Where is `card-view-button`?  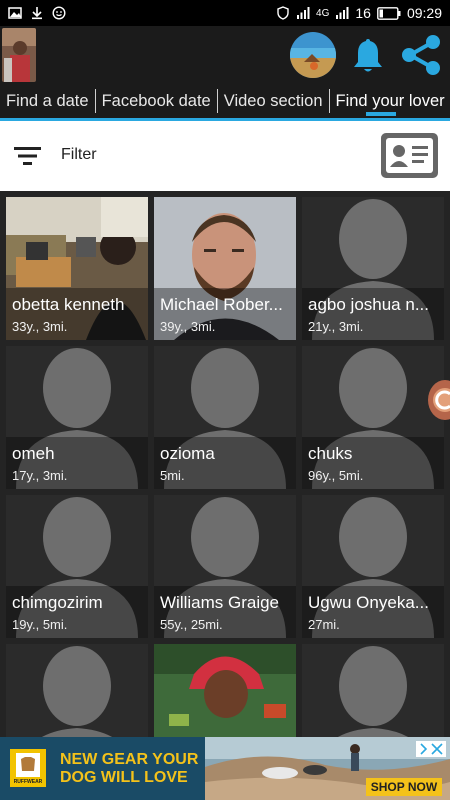
card-view-button is located at coordinates (409, 155).